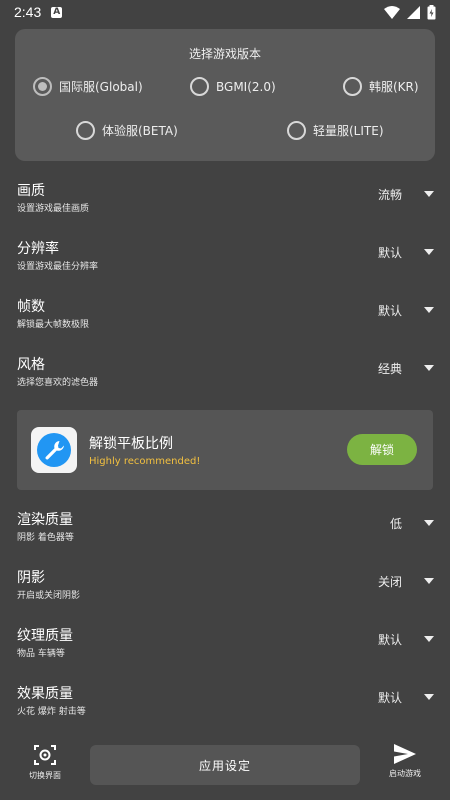  I want to click on setting-title: 帧数, so click(31, 307).